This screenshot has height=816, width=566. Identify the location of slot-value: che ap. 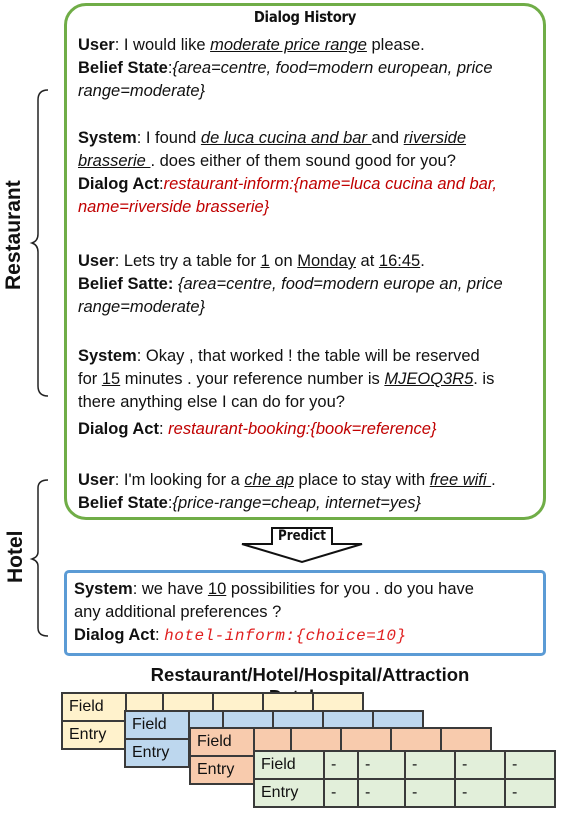
(269, 480).